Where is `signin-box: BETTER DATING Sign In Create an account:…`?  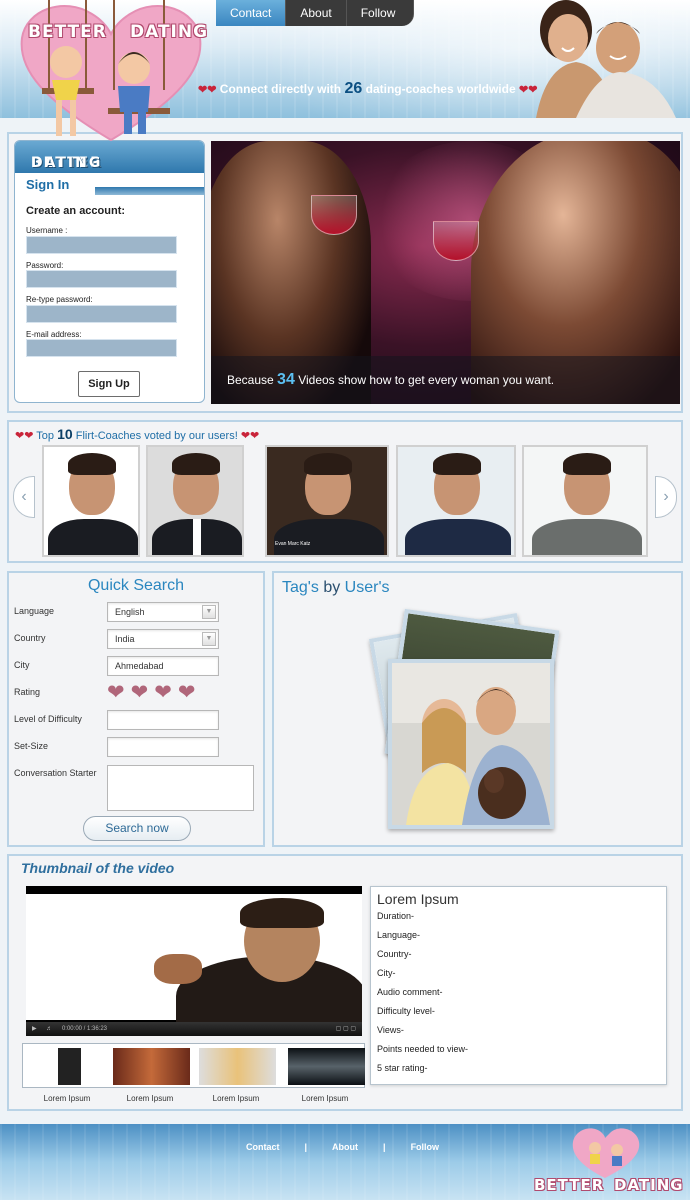
signin-box: BETTER DATING Sign In Create an account:… is located at coordinates (109, 271).